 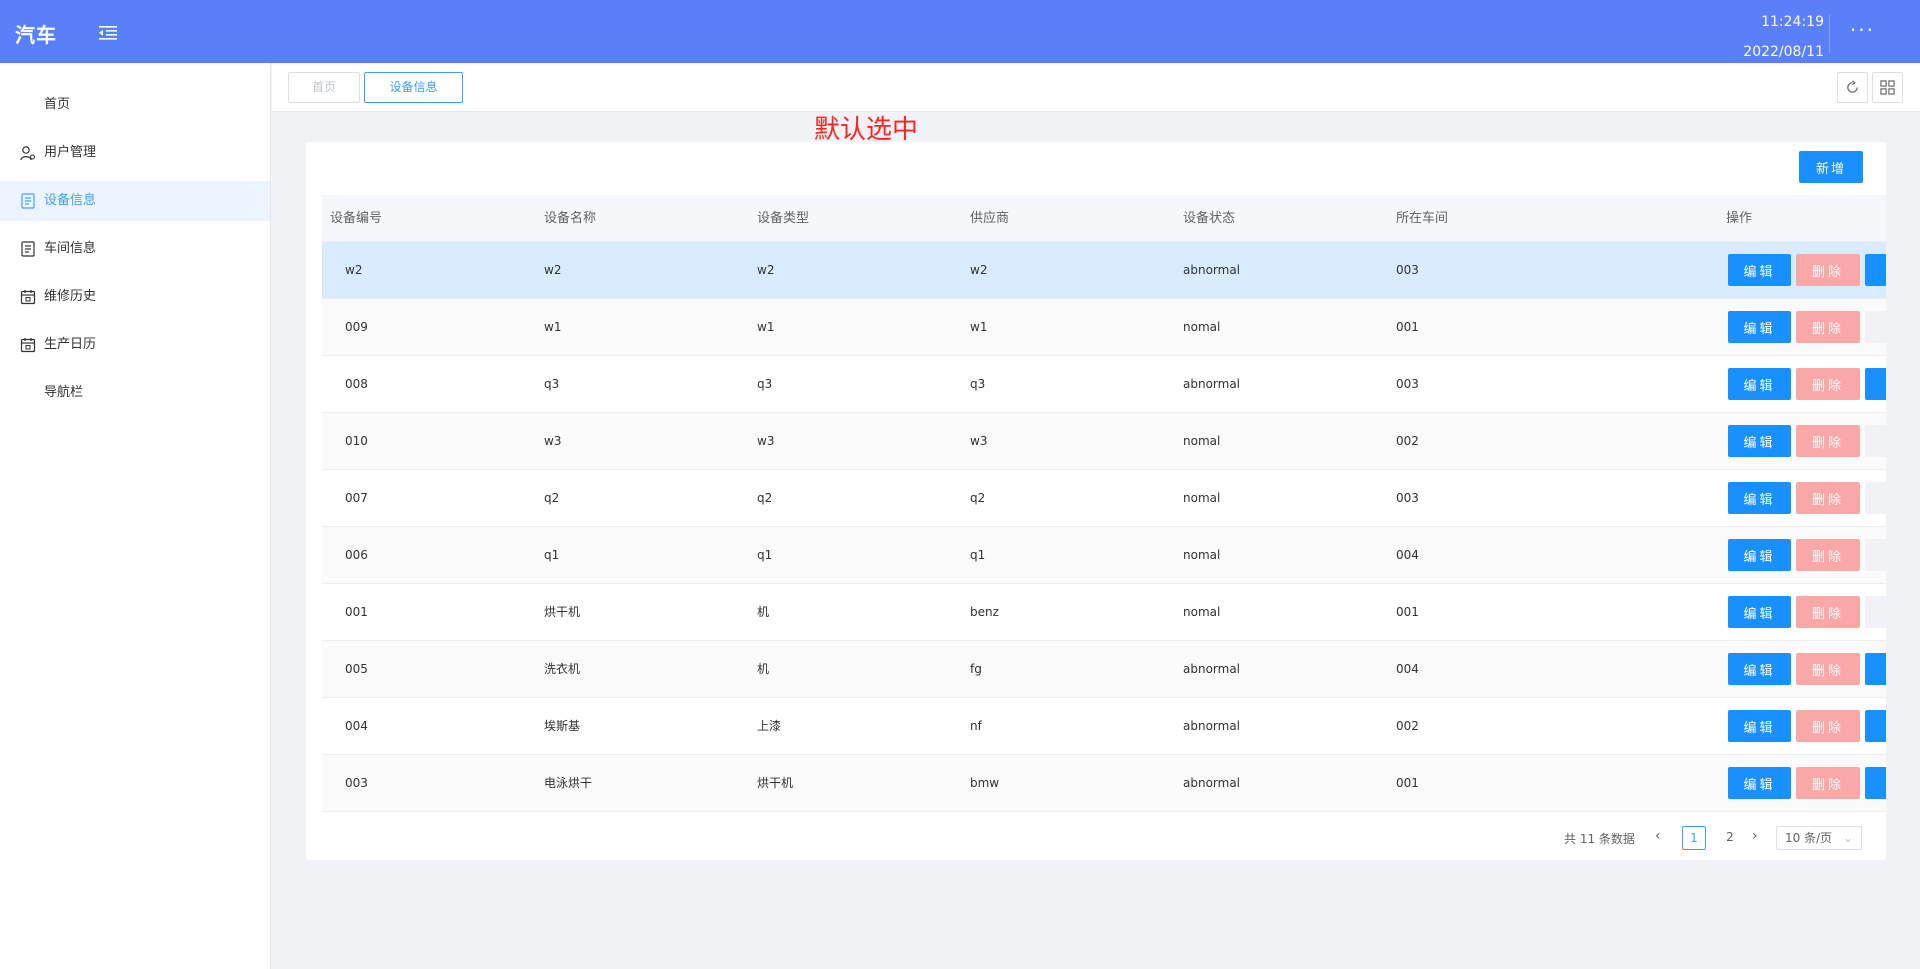 What do you see at coordinates (1658, 836) in the screenshot?
I see `chevron-left-icon: ‹` at bounding box center [1658, 836].